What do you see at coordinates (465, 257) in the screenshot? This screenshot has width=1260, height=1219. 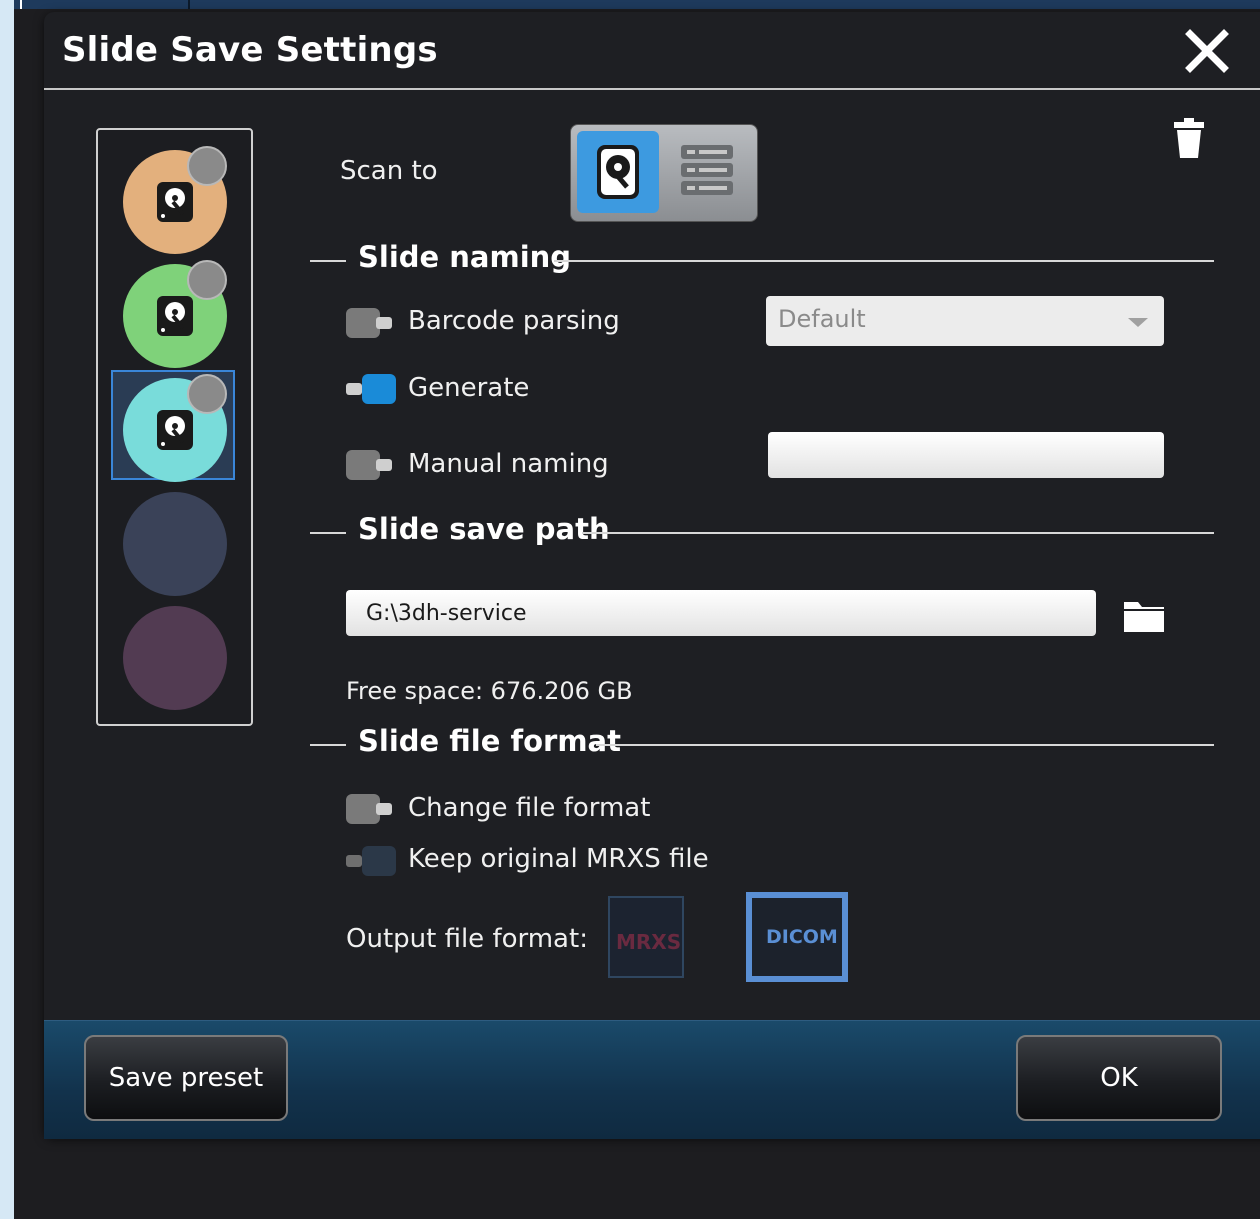 I see `slide-naming-heading: Slide naming` at bounding box center [465, 257].